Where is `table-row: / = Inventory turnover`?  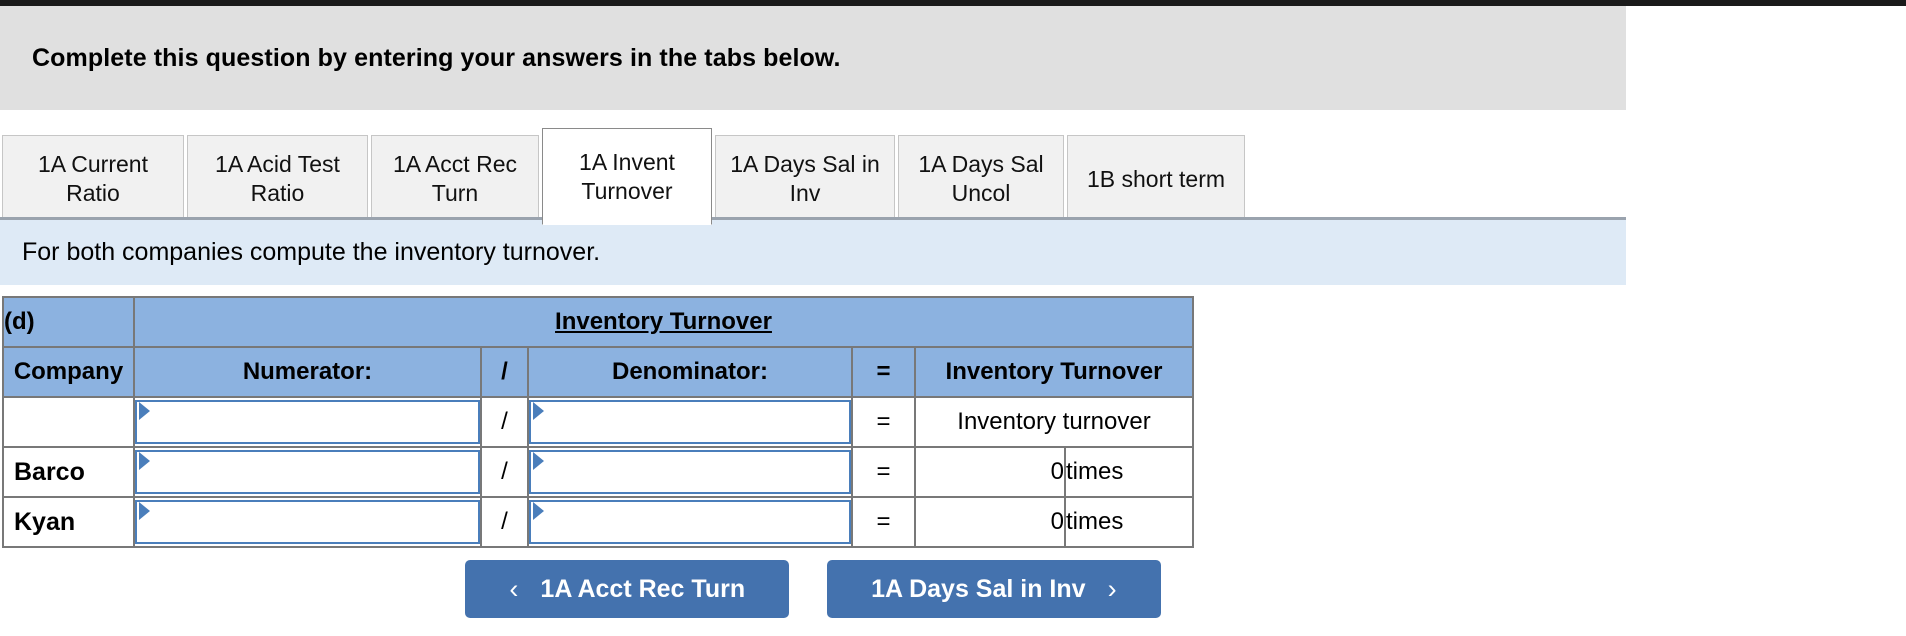 table-row: / = Inventory turnover is located at coordinates (598, 422).